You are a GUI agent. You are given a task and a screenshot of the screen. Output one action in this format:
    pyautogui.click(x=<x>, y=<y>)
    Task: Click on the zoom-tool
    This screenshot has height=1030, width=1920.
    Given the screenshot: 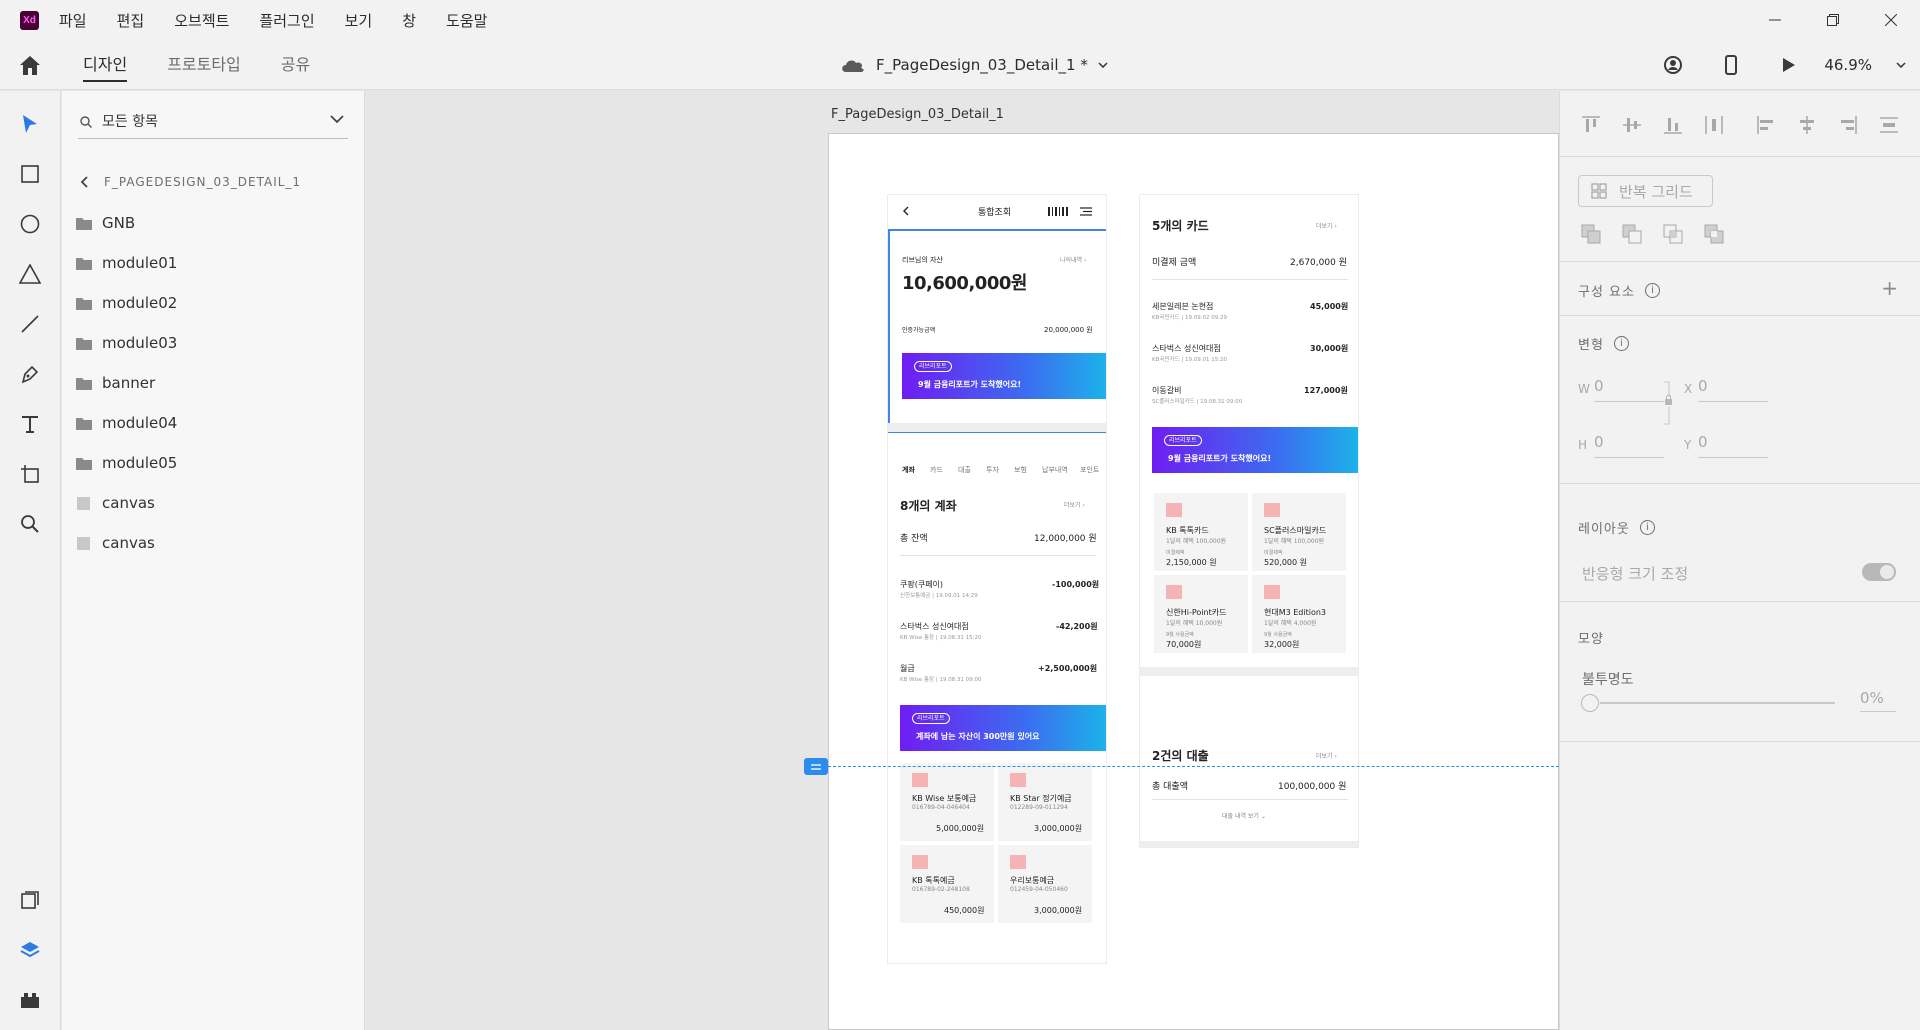 What is the action you would take?
    pyautogui.click(x=30, y=524)
    